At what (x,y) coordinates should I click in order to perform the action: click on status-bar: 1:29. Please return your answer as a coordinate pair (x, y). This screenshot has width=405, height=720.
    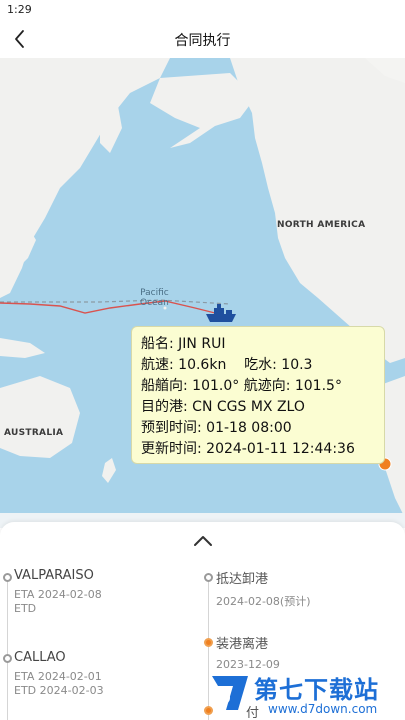
    Looking at the image, I should click on (202, 10).